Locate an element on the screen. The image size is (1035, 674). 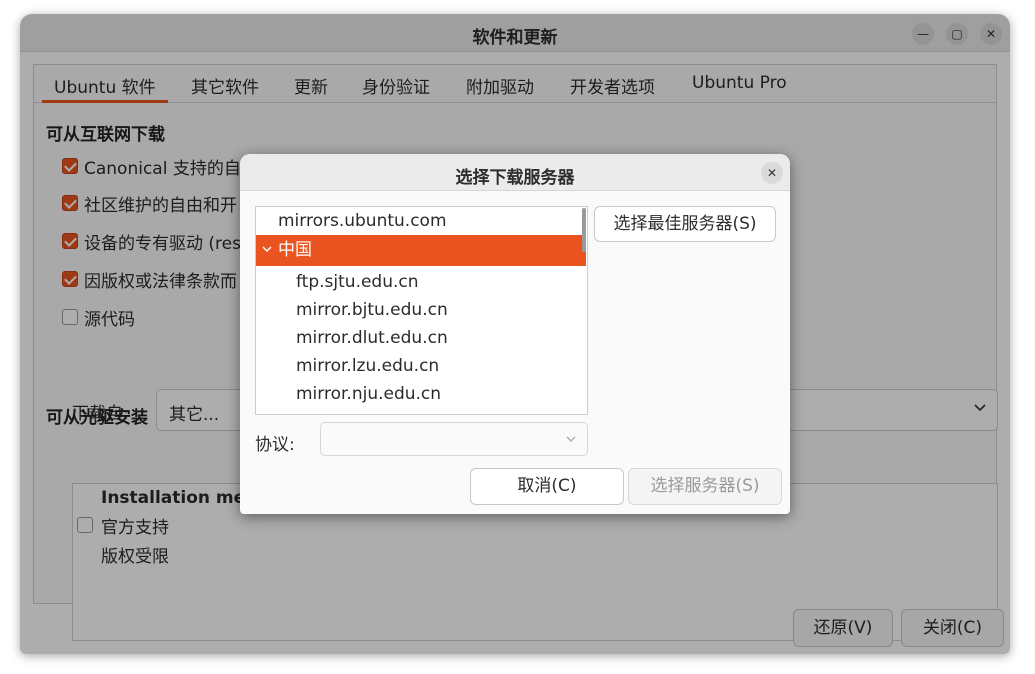
dialog-titlebar: 选择下载服务器 ✕ is located at coordinates (515, 172).